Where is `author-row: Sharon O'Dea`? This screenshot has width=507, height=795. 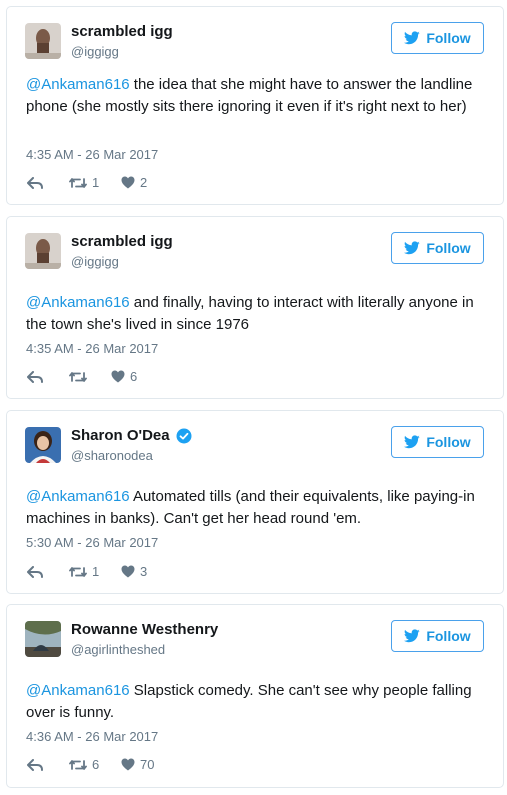
author-row: Sharon O'Dea is located at coordinates (131, 435).